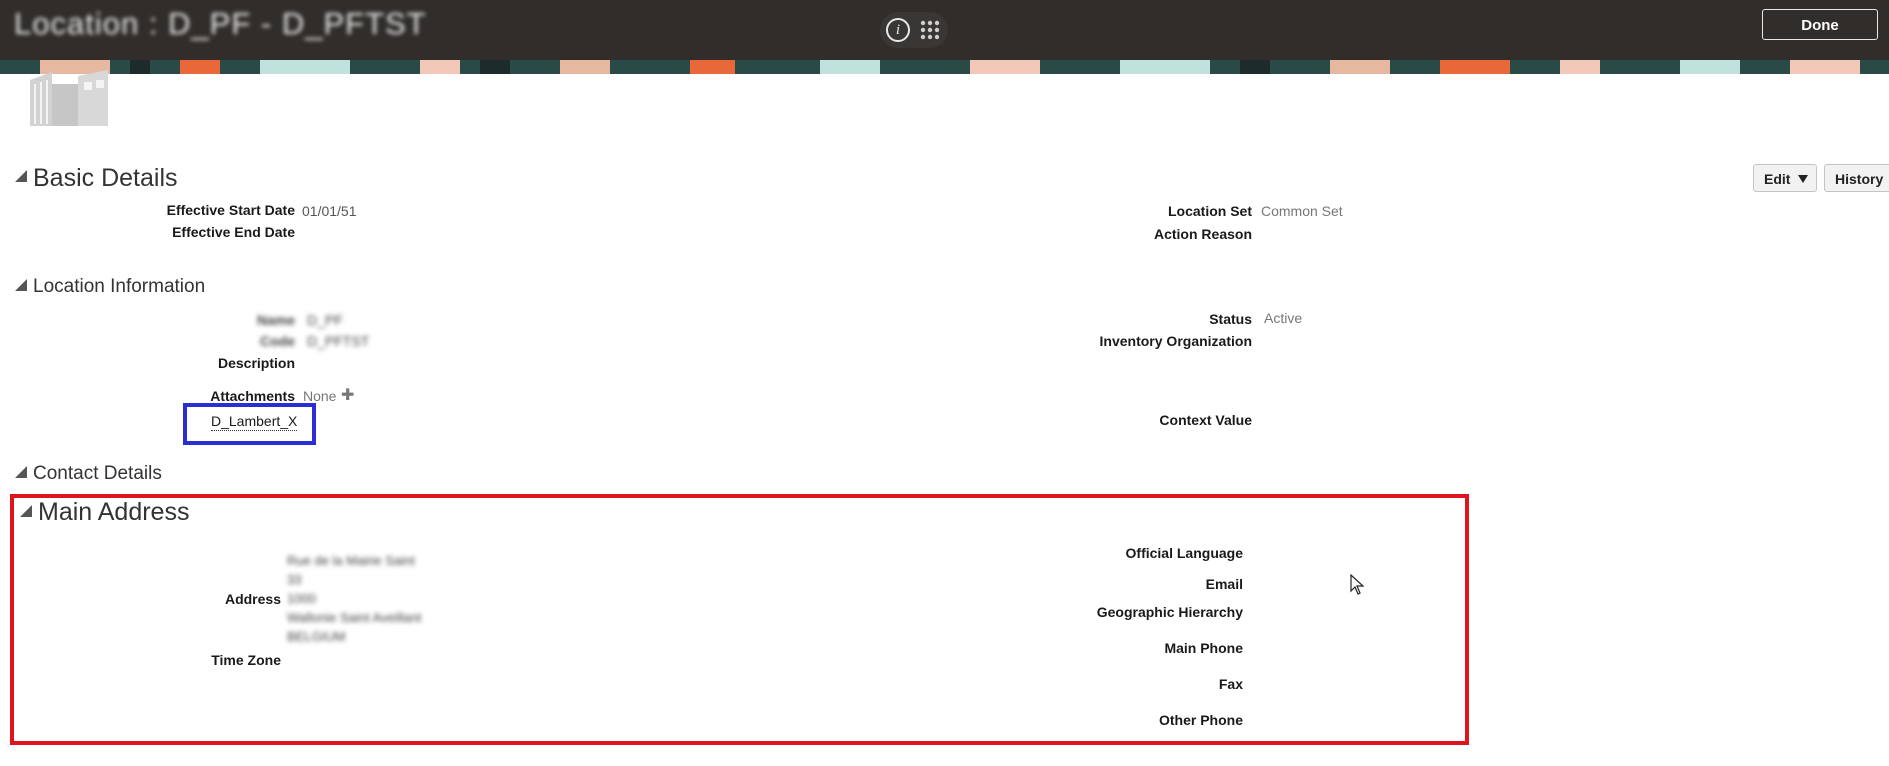 Image resolution: width=1889 pixels, height=766 pixels. Describe the element at coordinates (252, 396) in the screenshot. I see `attachments-label: Attachments` at that location.